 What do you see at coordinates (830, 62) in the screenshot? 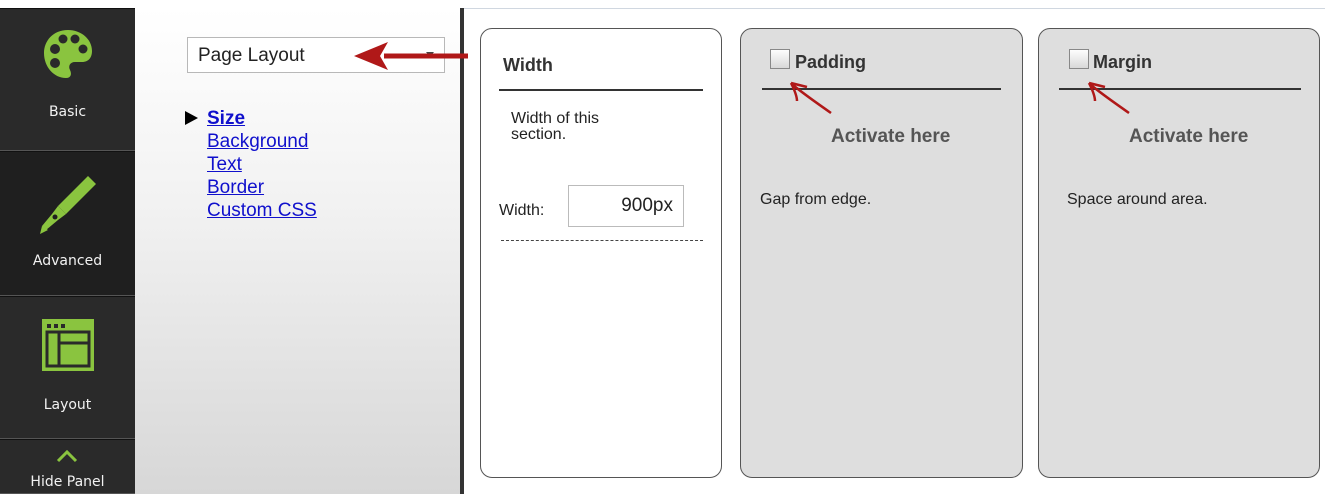
I see `padding-card-title: Padding` at bounding box center [830, 62].